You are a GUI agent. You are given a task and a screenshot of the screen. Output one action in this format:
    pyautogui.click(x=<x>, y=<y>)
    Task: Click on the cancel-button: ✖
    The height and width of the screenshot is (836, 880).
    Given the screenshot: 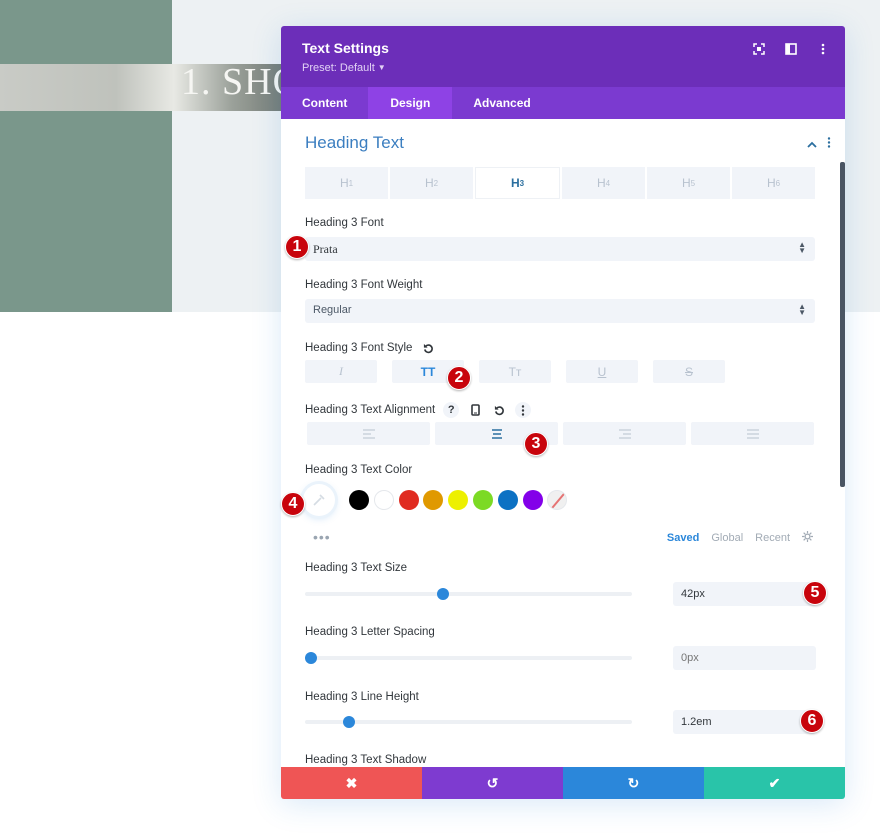 What is the action you would take?
    pyautogui.click(x=351, y=783)
    